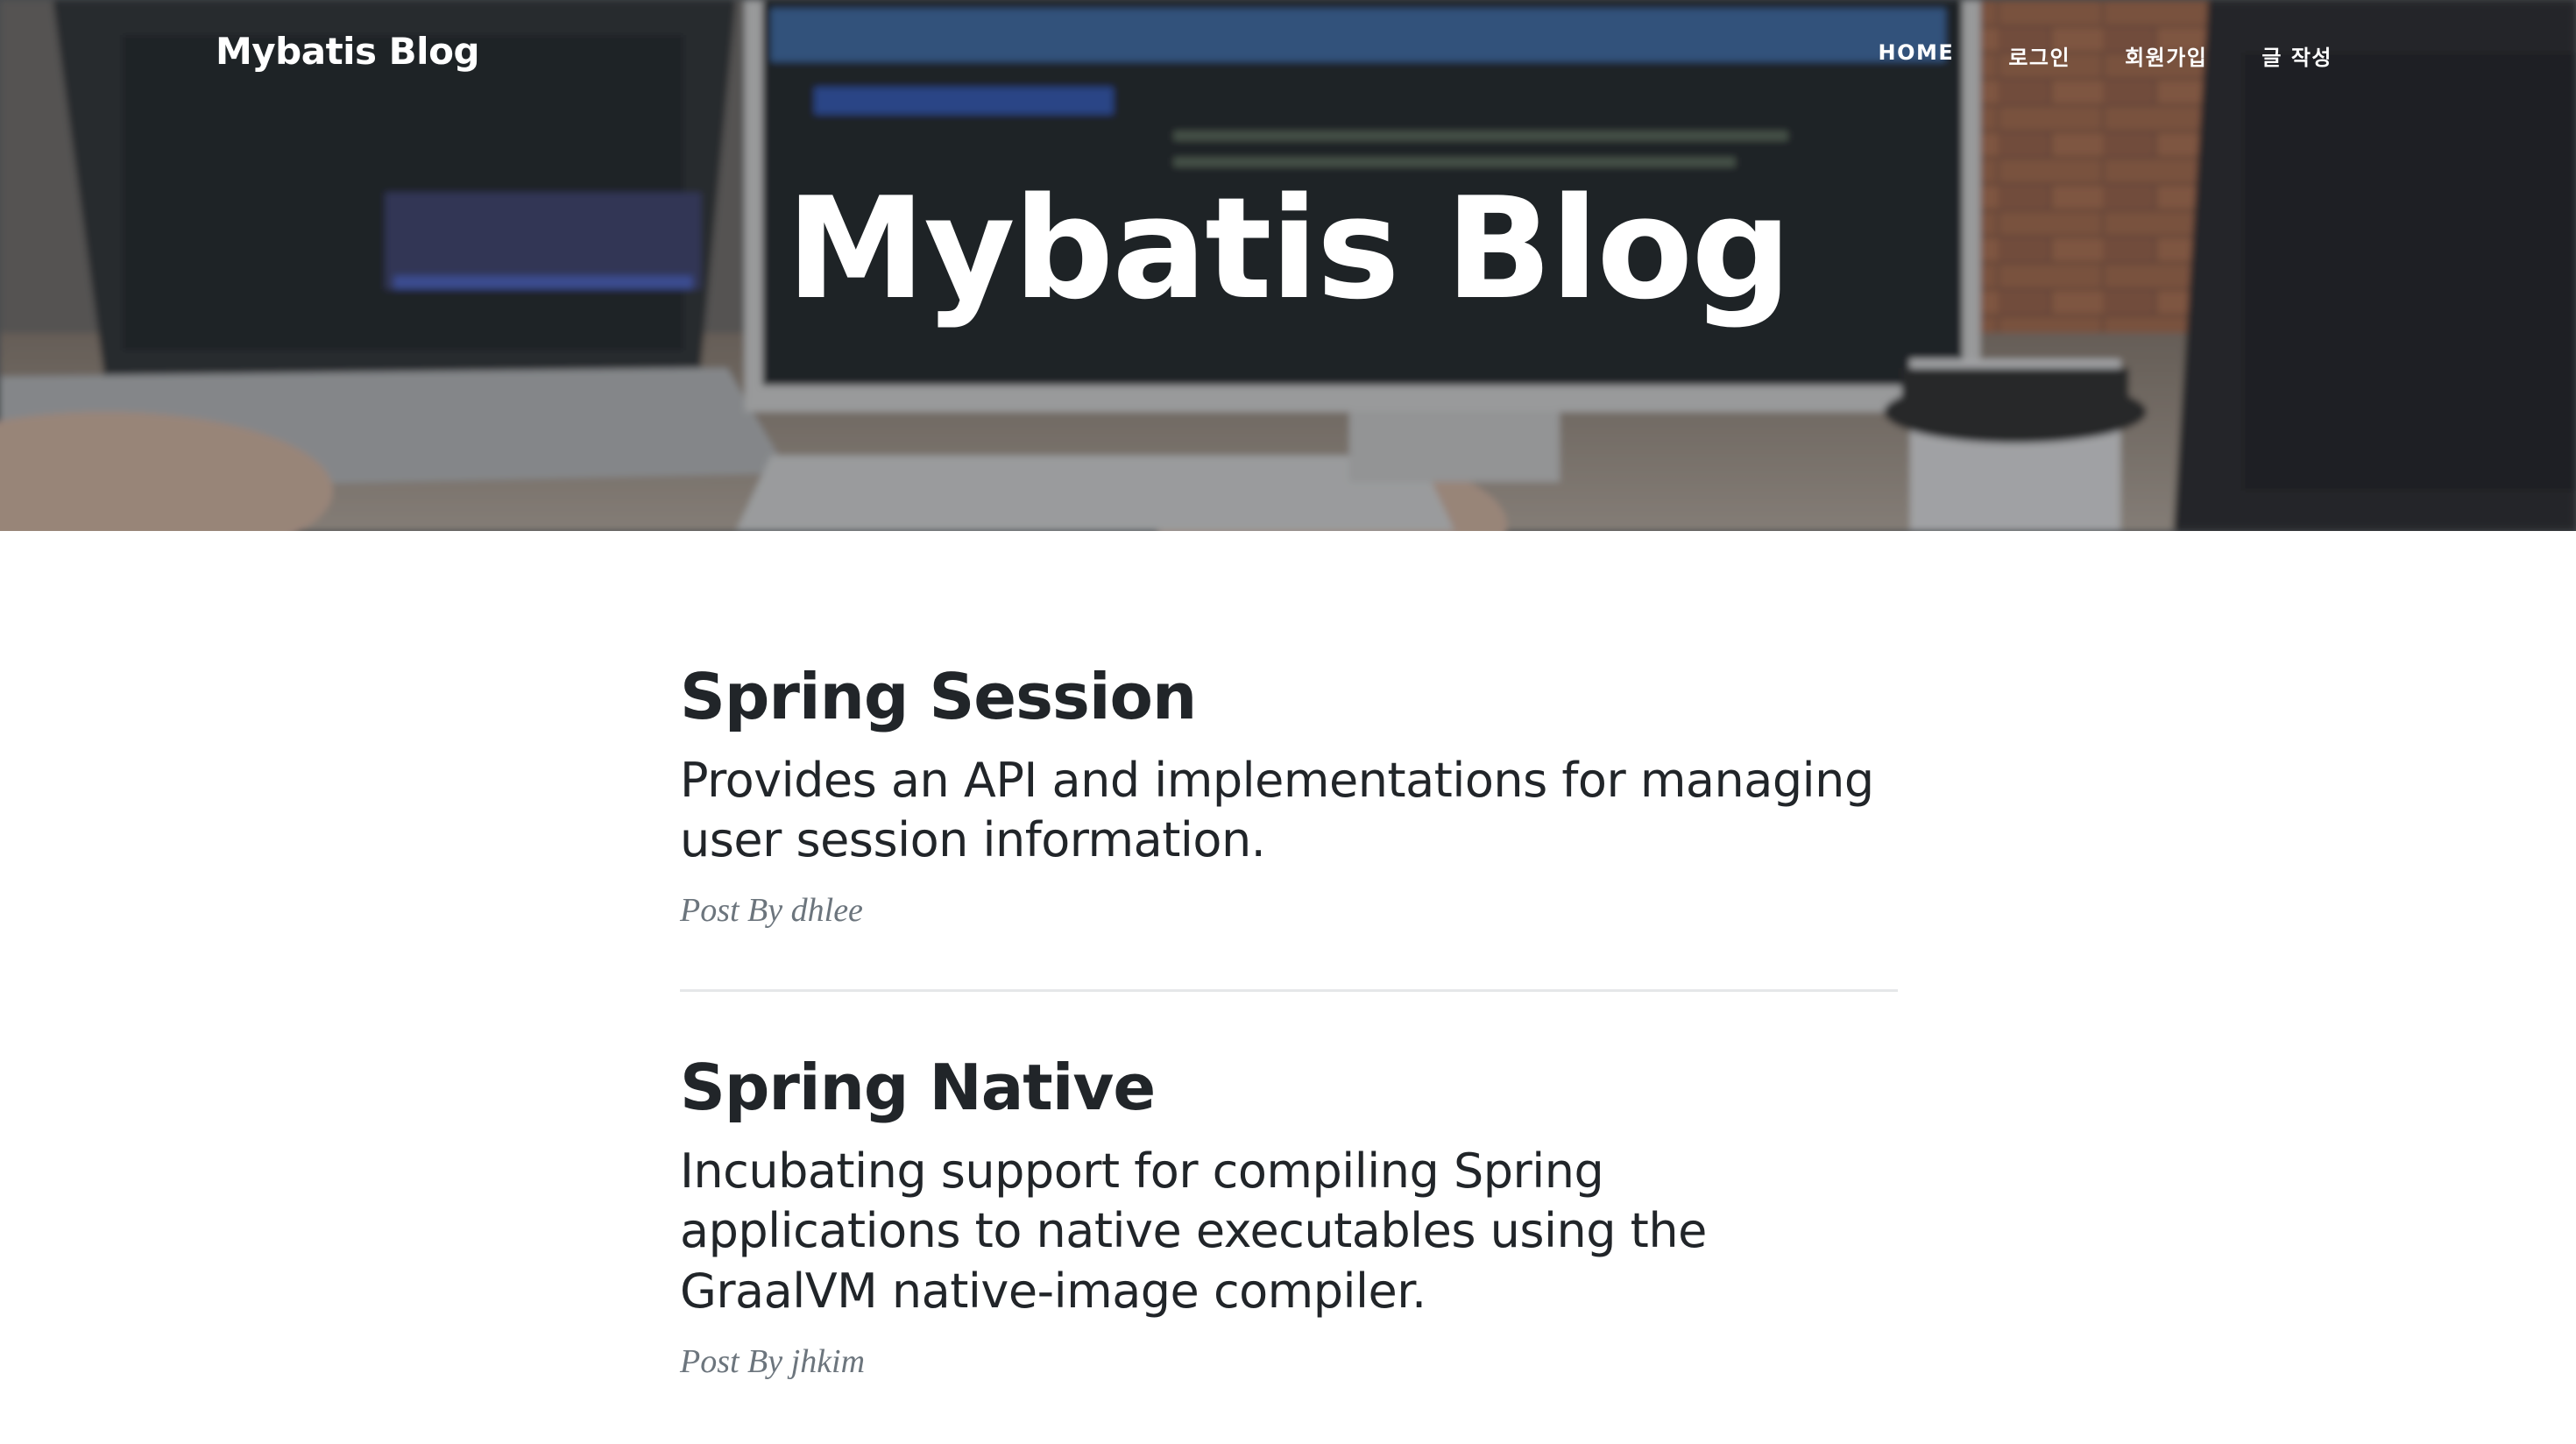 This screenshot has height=1444, width=2576. I want to click on post-title: Spring Session, so click(1289, 697).